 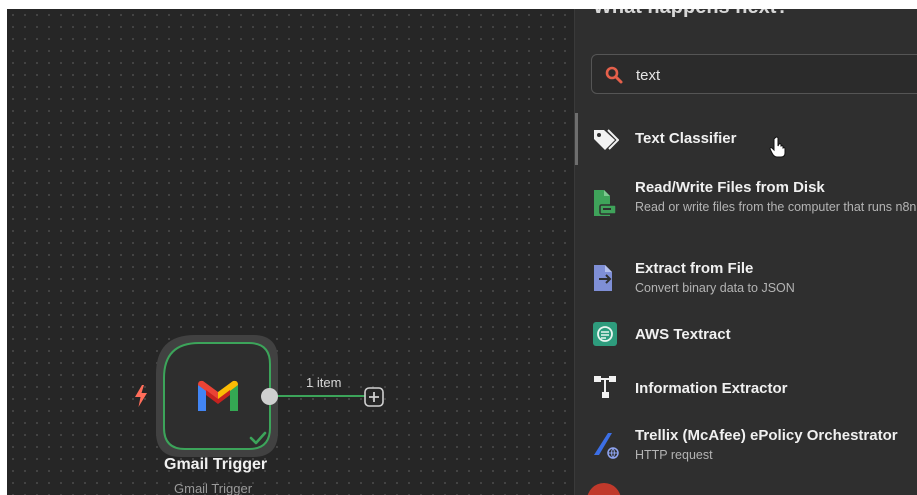 What do you see at coordinates (777, 147) in the screenshot?
I see `hand-cursor-icon` at bounding box center [777, 147].